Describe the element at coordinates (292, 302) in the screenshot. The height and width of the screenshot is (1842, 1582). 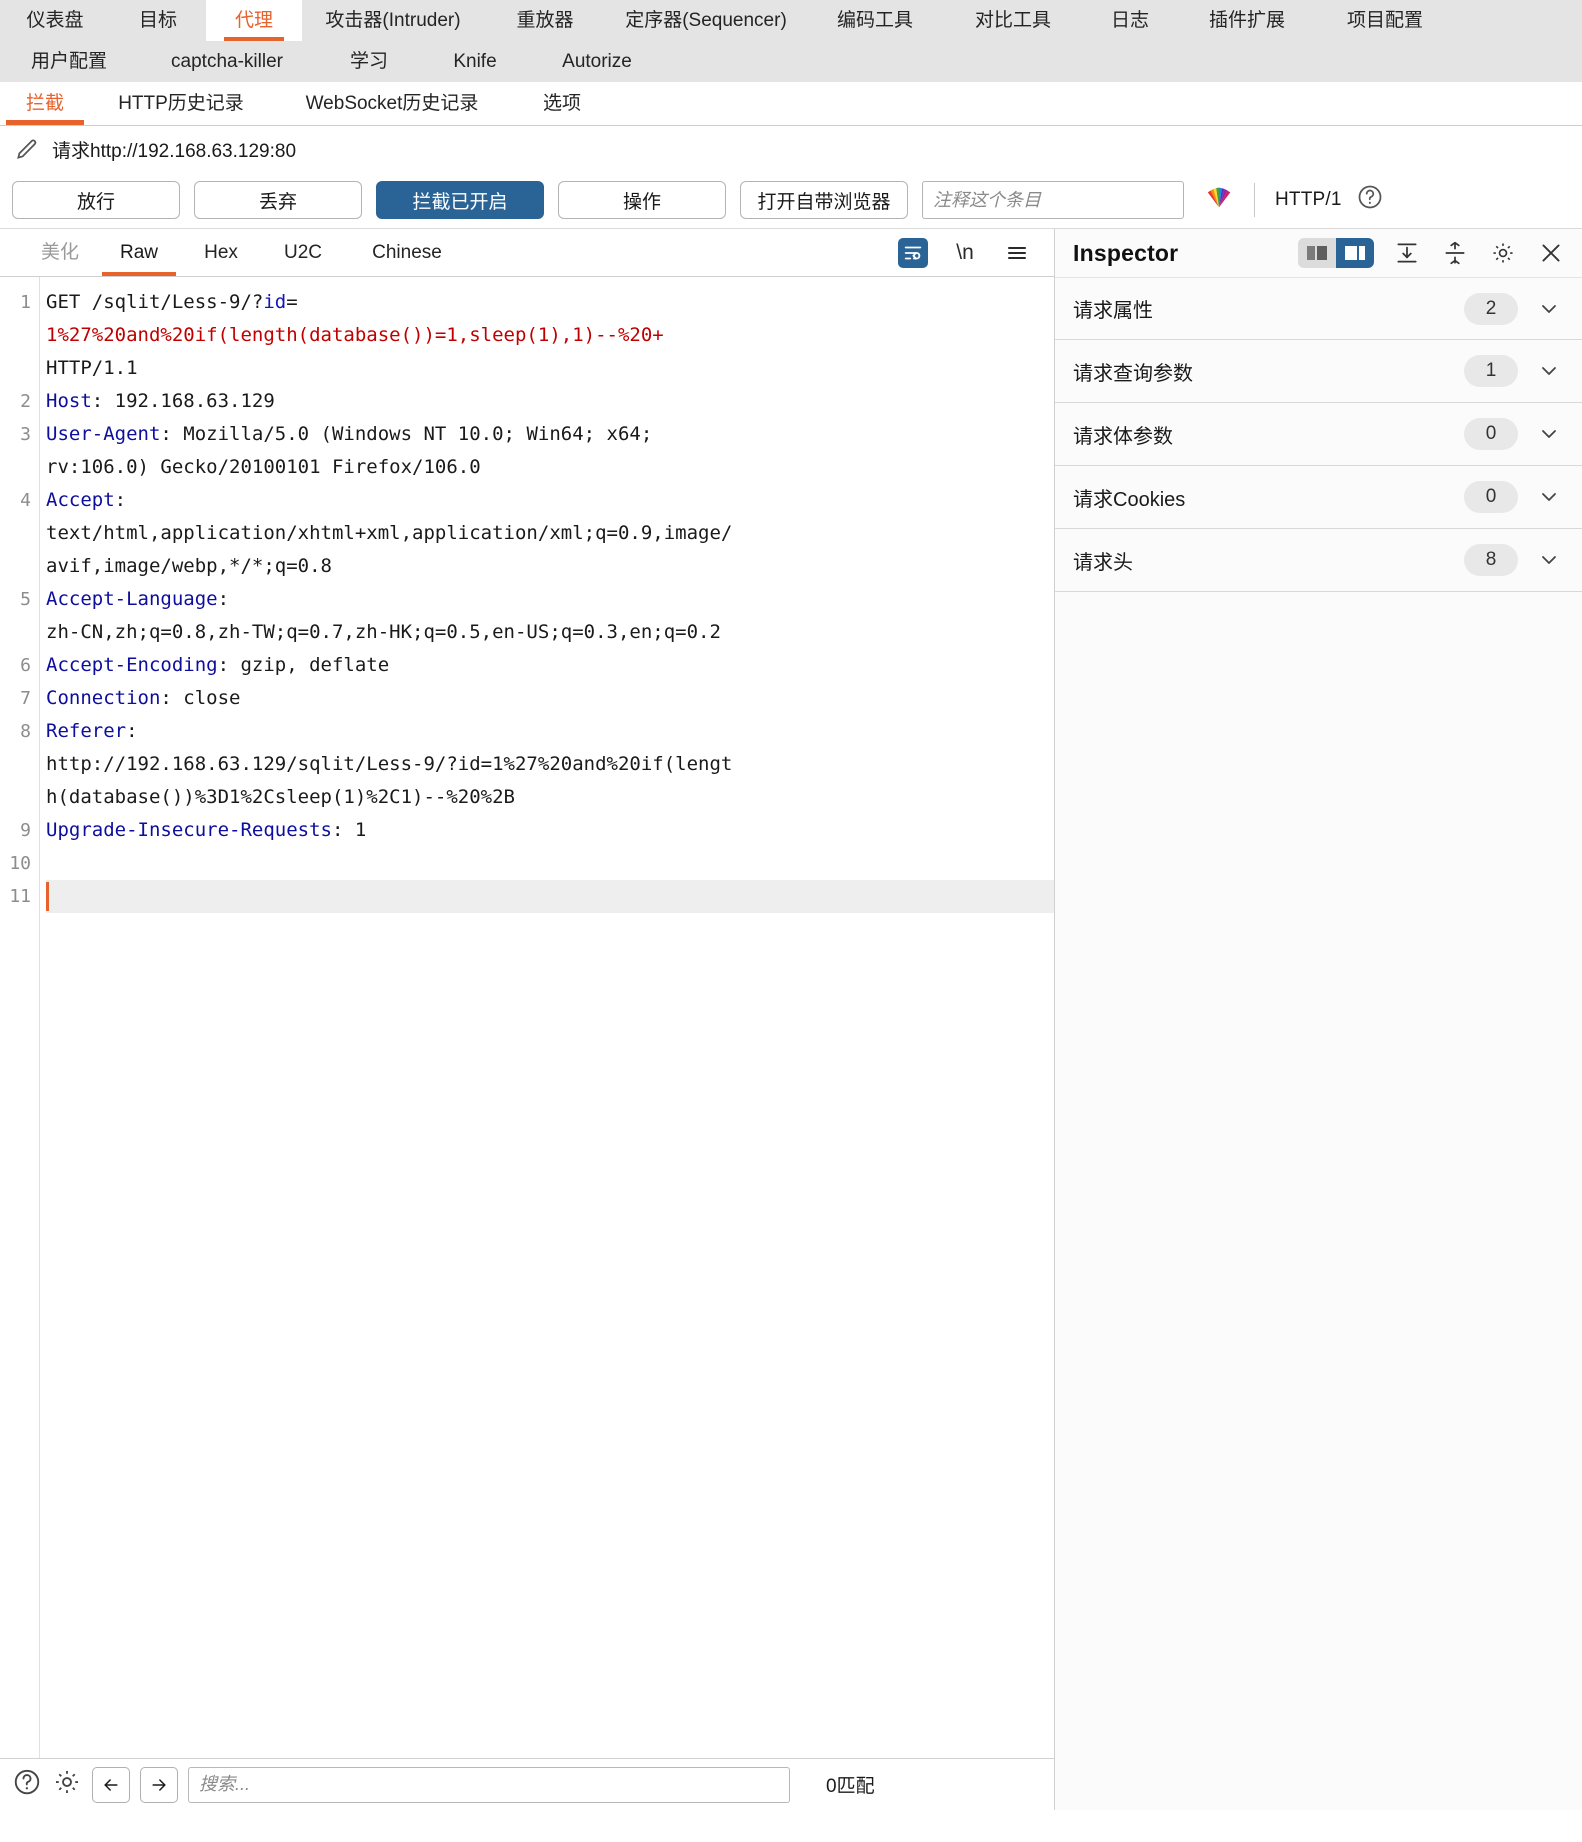
I see `code-segment: =` at that location.